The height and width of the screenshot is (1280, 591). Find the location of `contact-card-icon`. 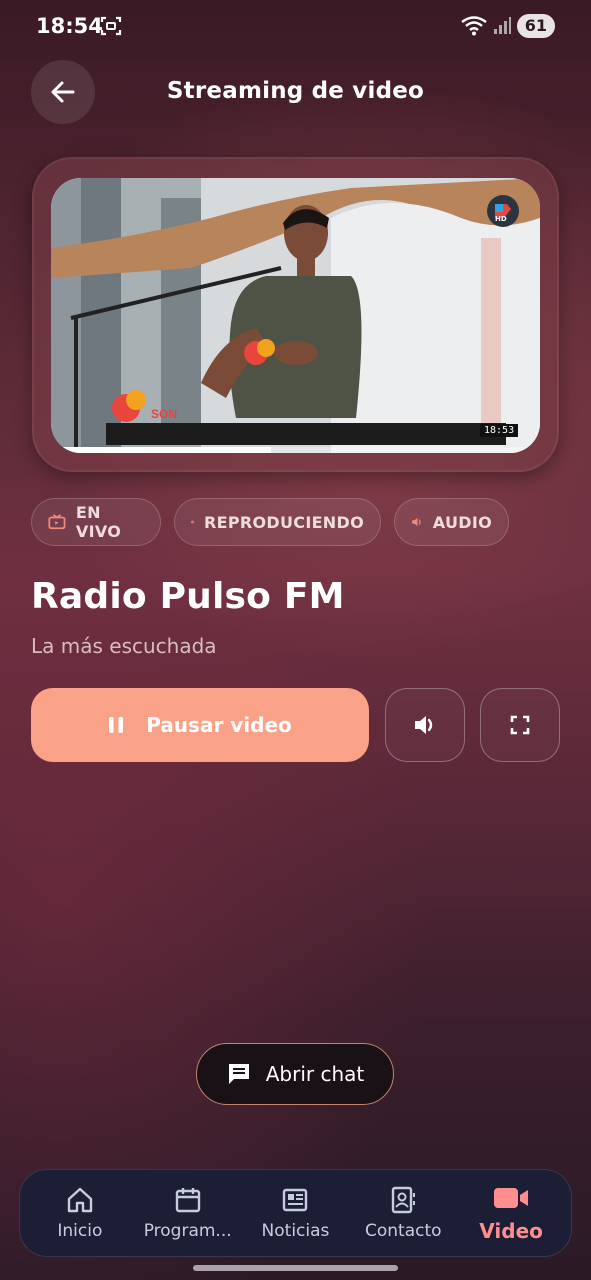

contact-card-icon is located at coordinates (404, 1200).